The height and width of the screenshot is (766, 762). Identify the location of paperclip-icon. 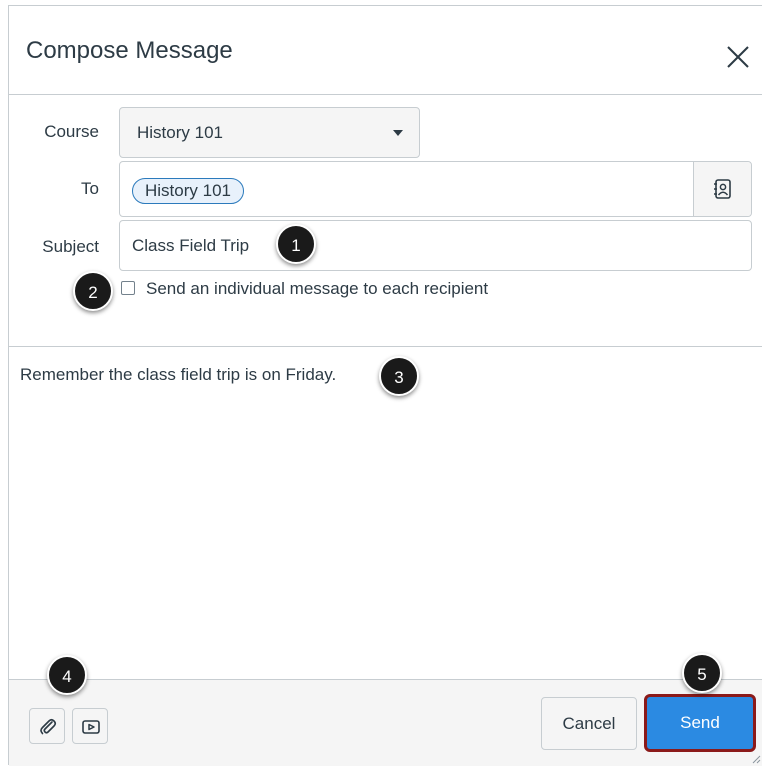
(48, 726).